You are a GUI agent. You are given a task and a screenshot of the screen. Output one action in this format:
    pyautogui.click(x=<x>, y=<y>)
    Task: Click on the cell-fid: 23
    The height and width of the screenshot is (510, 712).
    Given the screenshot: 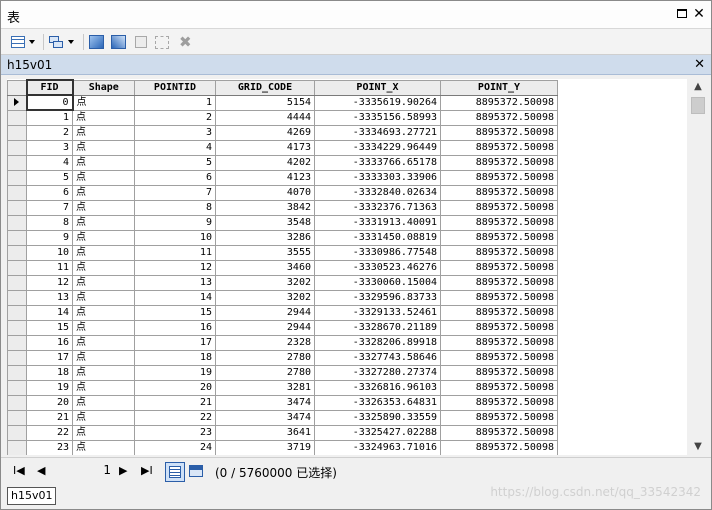 What is the action you would take?
    pyautogui.click(x=49, y=447)
    